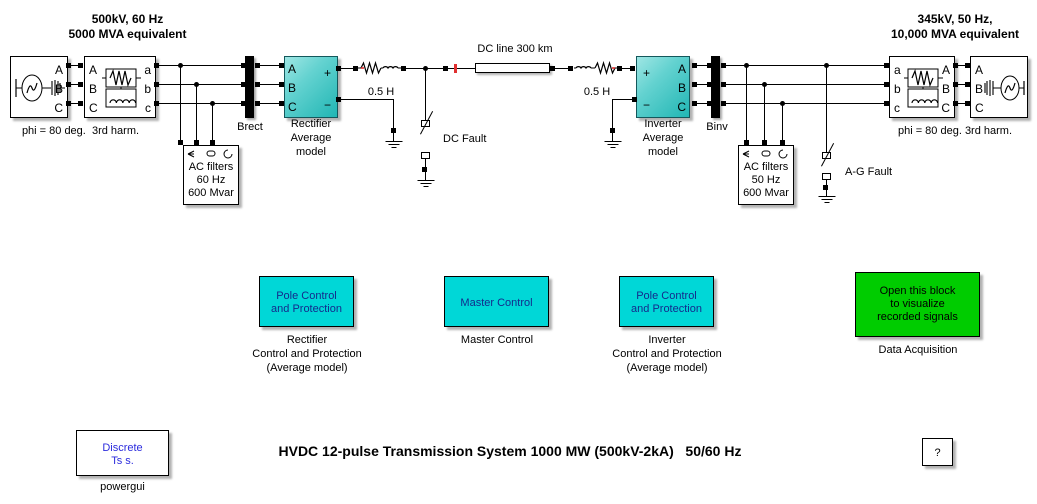 The width and height of the screenshot is (1037, 504). I want to click on powergui-line2: Ts s., so click(122, 461).